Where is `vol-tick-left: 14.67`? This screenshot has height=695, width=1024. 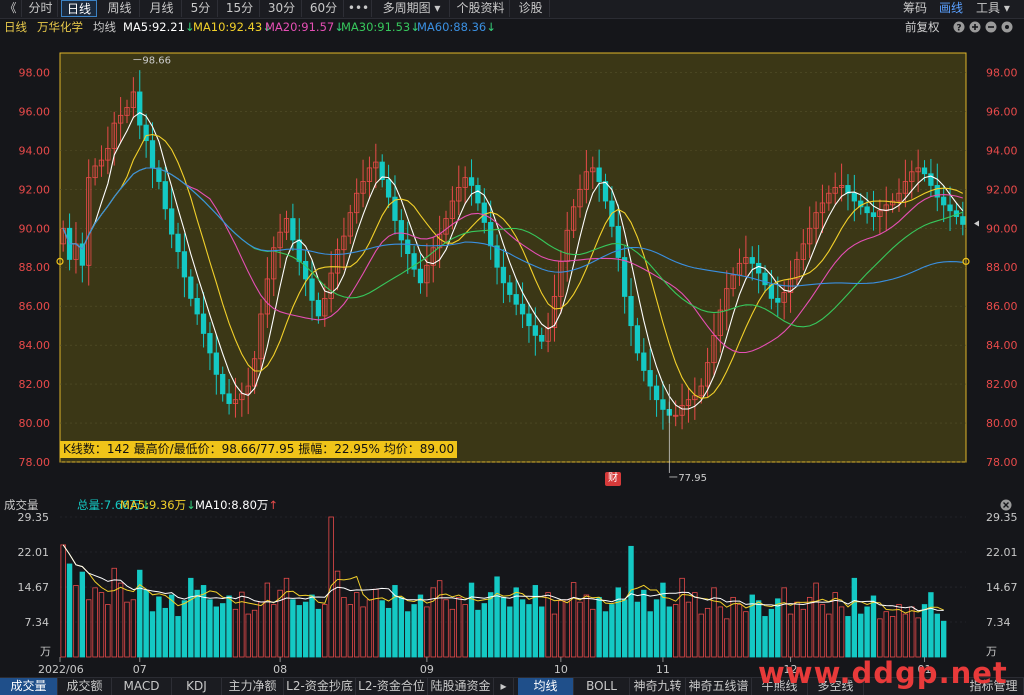 vol-tick-left: 14.67 is located at coordinates (34, 587).